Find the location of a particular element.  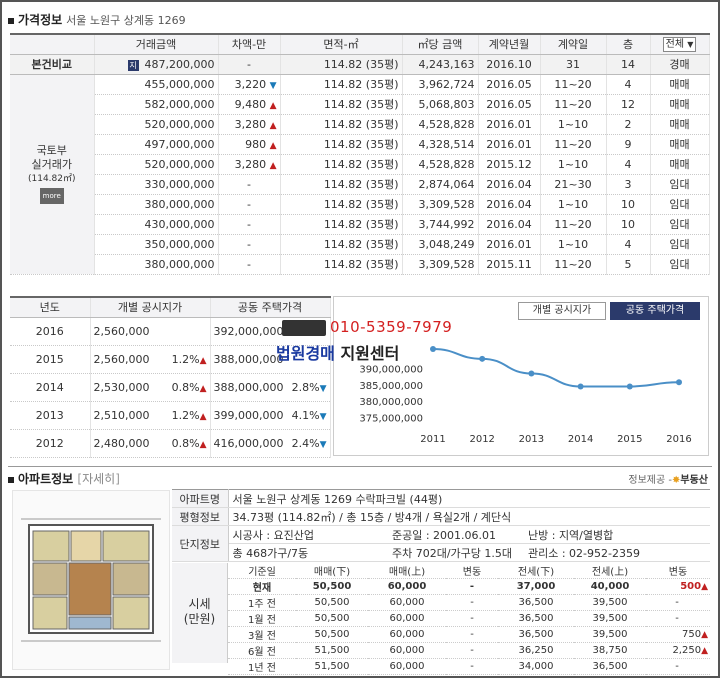

apt-size-label: 평형정보 is located at coordinates (200, 516).